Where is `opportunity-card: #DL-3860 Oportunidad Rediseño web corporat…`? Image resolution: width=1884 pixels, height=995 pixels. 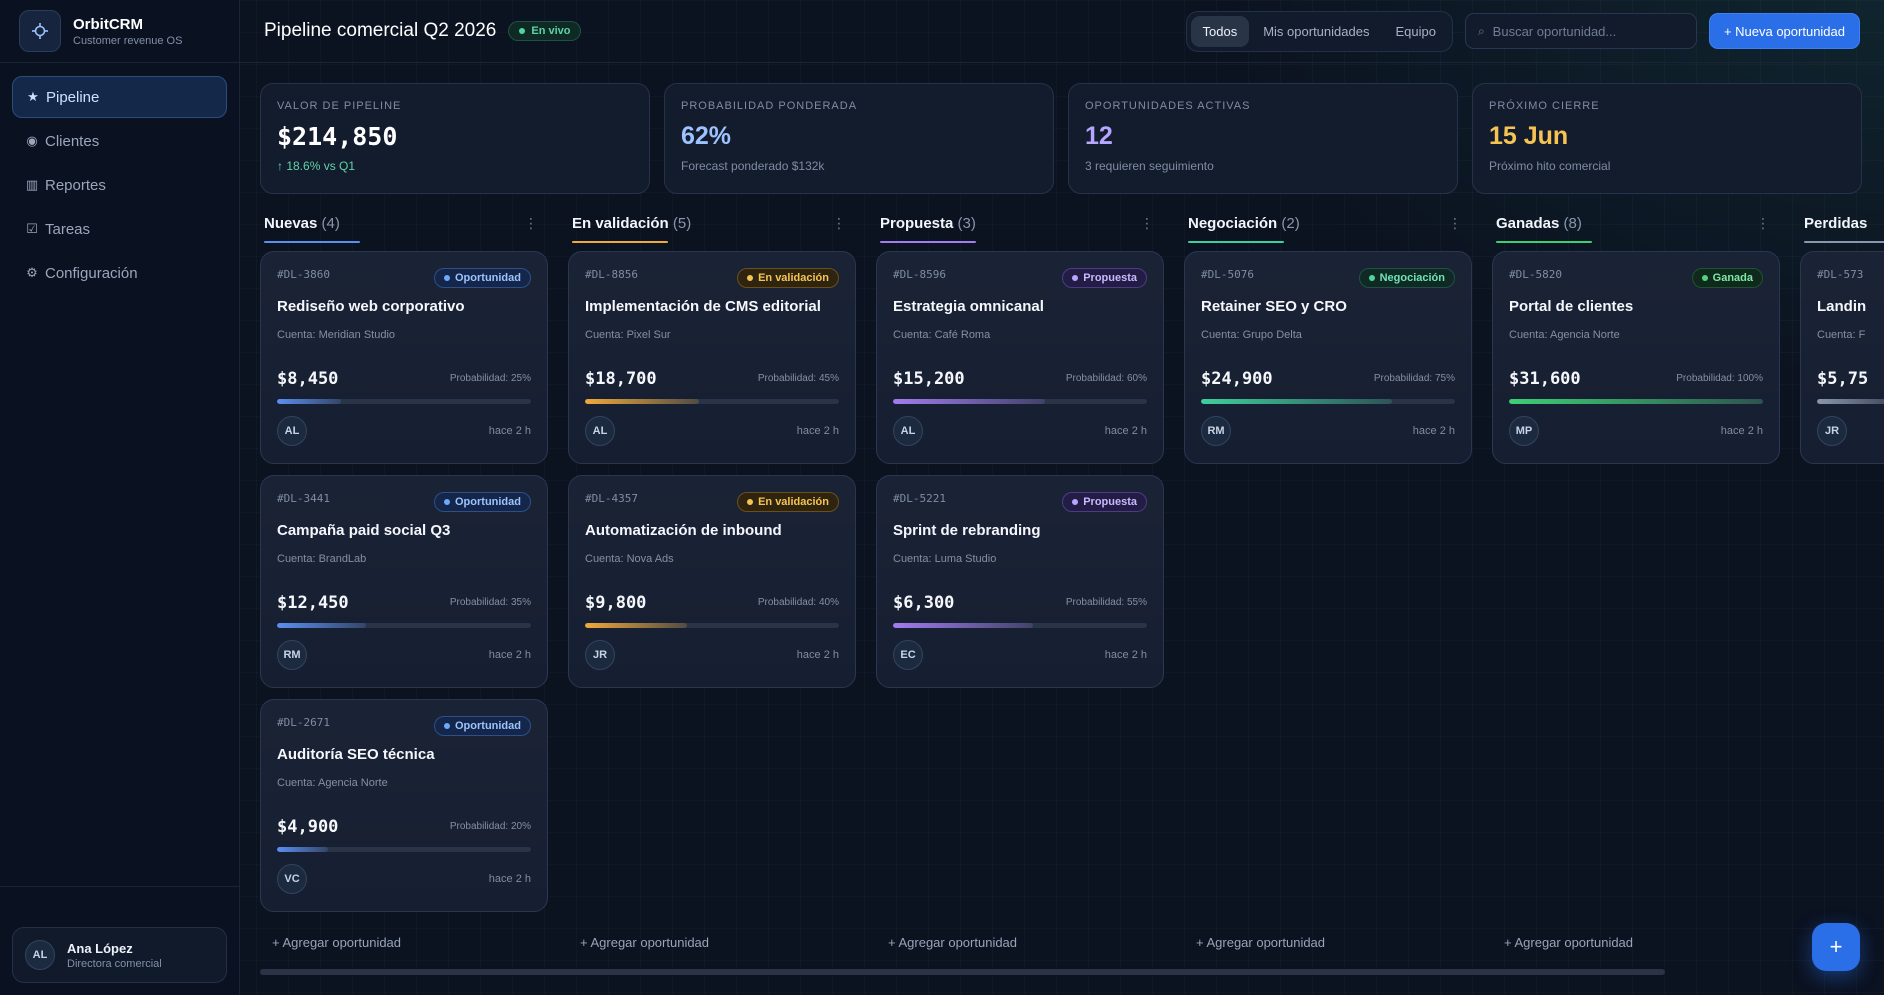
opportunity-card: #DL-3860 Oportunidad Rediseño web corporat… is located at coordinates (404, 357).